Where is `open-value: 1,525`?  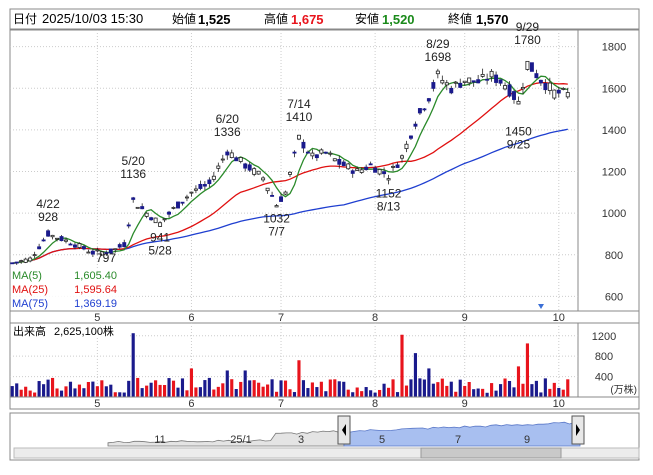 open-value: 1,525 is located at coordinates (214, 19).